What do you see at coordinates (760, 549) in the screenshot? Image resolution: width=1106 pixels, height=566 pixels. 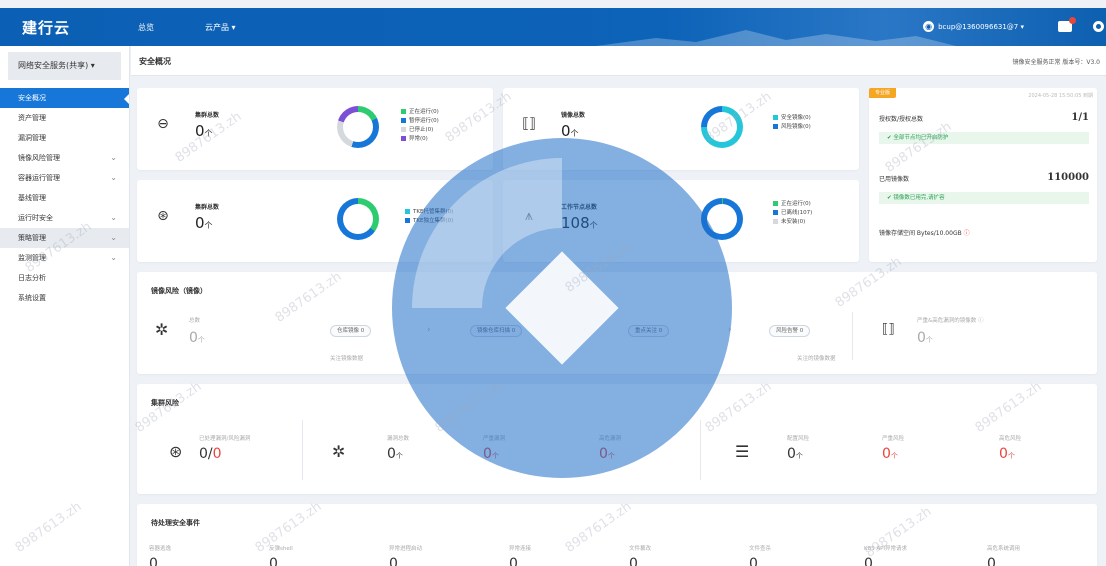 I see `event-label: 文件查杀` at bounding box center [760, 549].